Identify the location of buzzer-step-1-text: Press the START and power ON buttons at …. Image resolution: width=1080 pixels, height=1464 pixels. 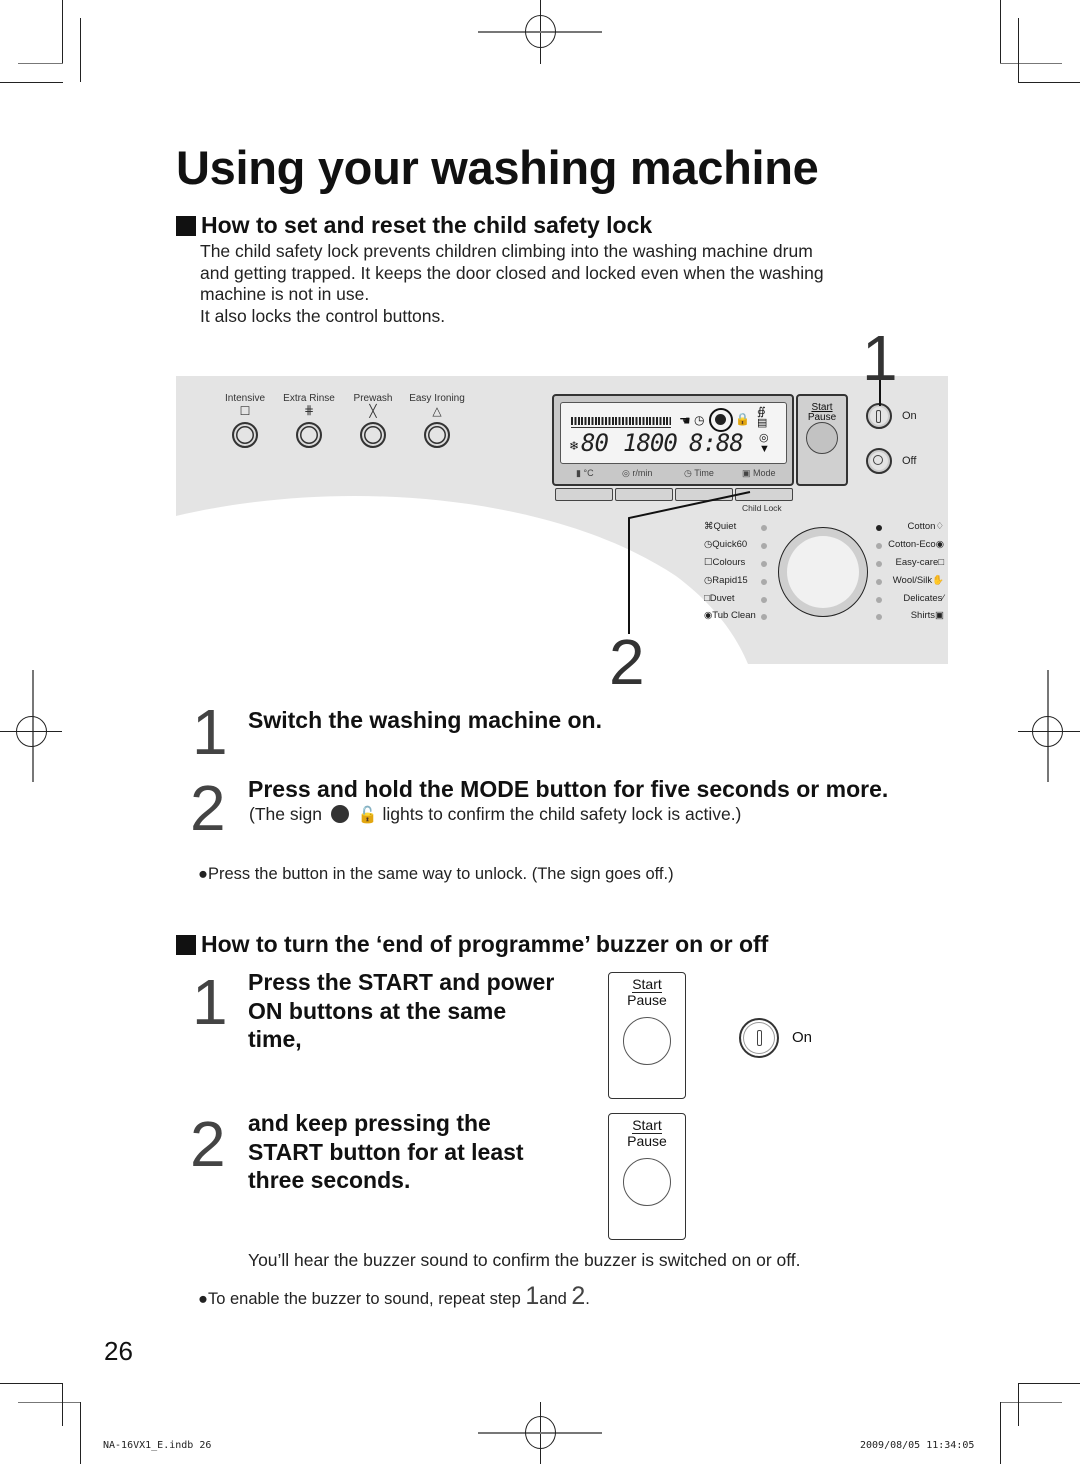
(401, 1011).